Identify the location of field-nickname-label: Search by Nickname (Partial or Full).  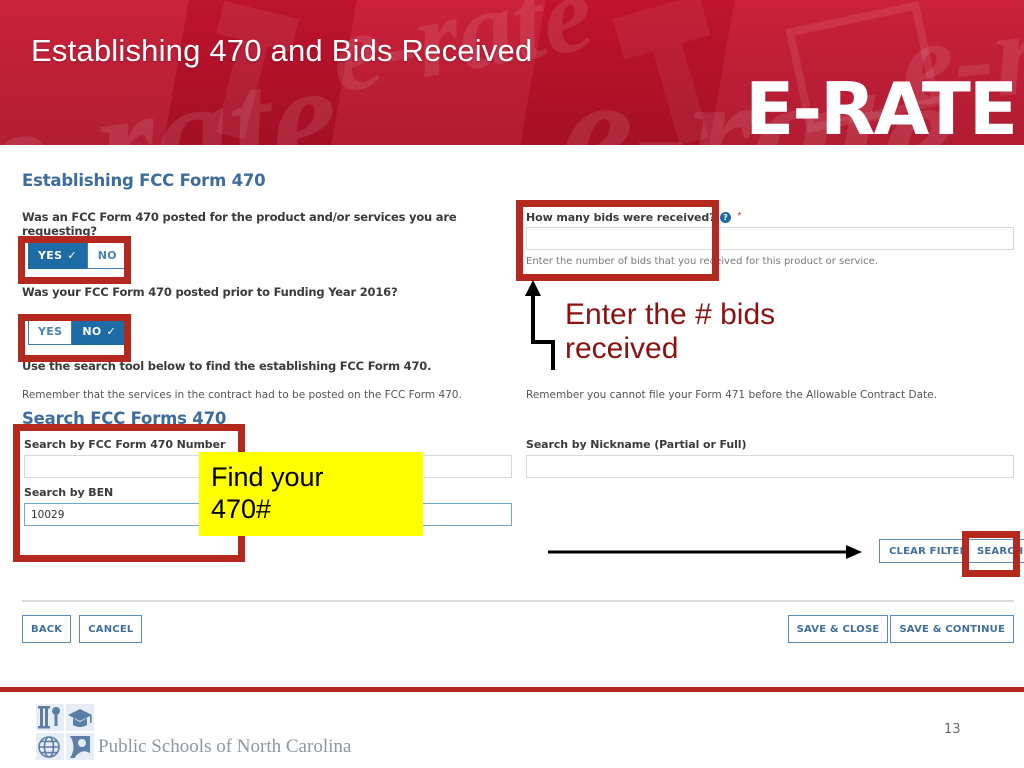
(636, 444).